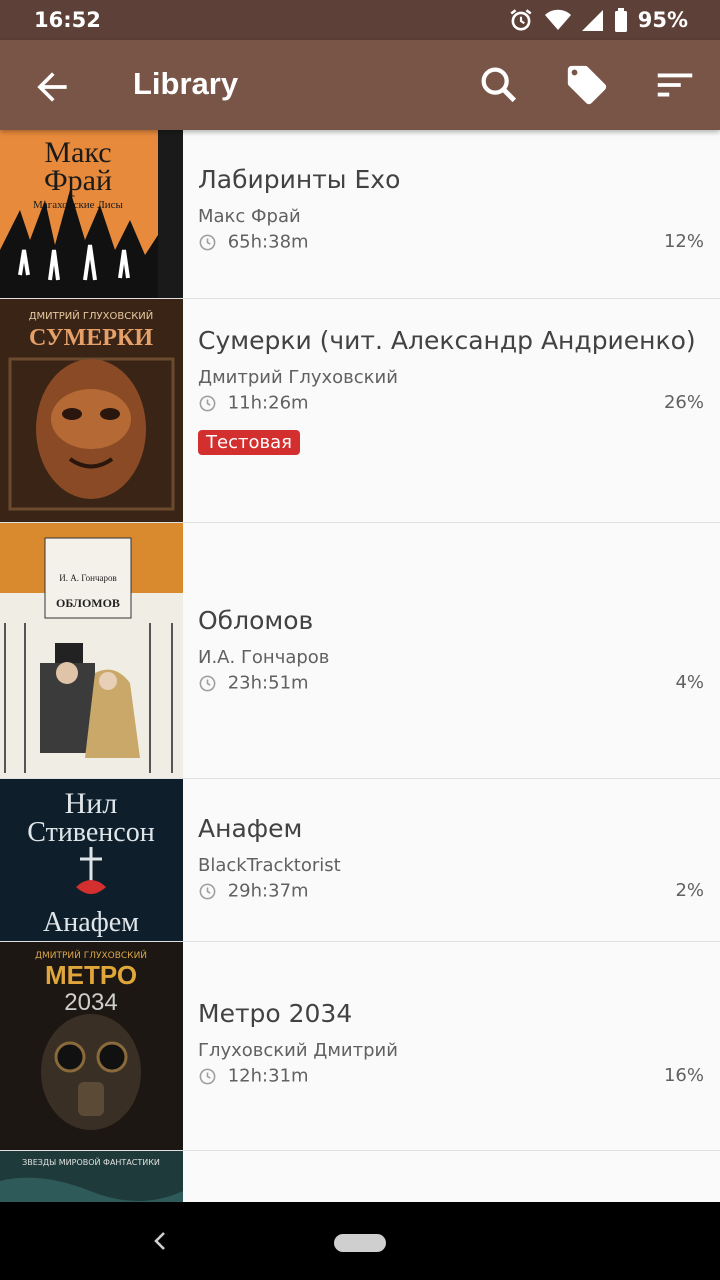 The height and width of the screenshot is (1280, 720). I want to click on app-bar: Library, so click(360, 85).